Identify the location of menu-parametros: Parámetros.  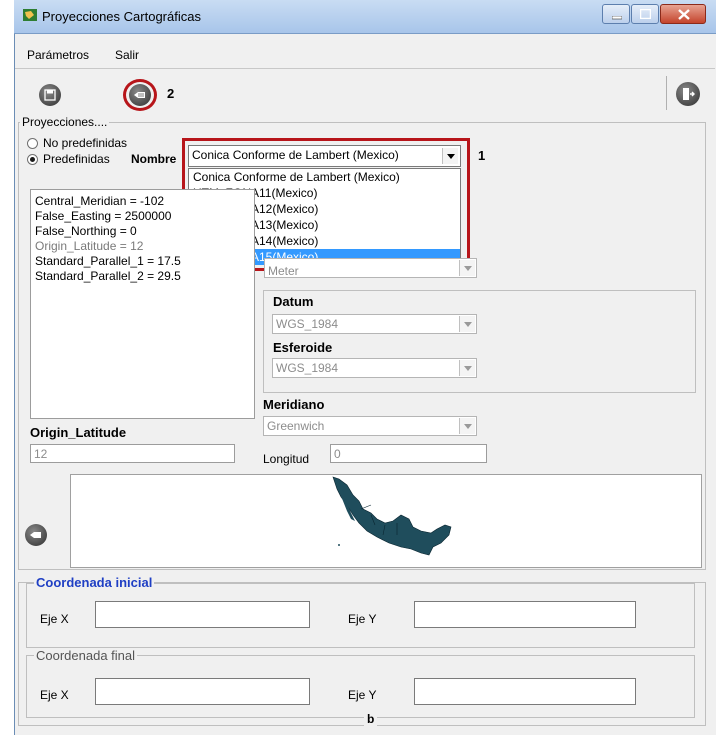
(58, 55).